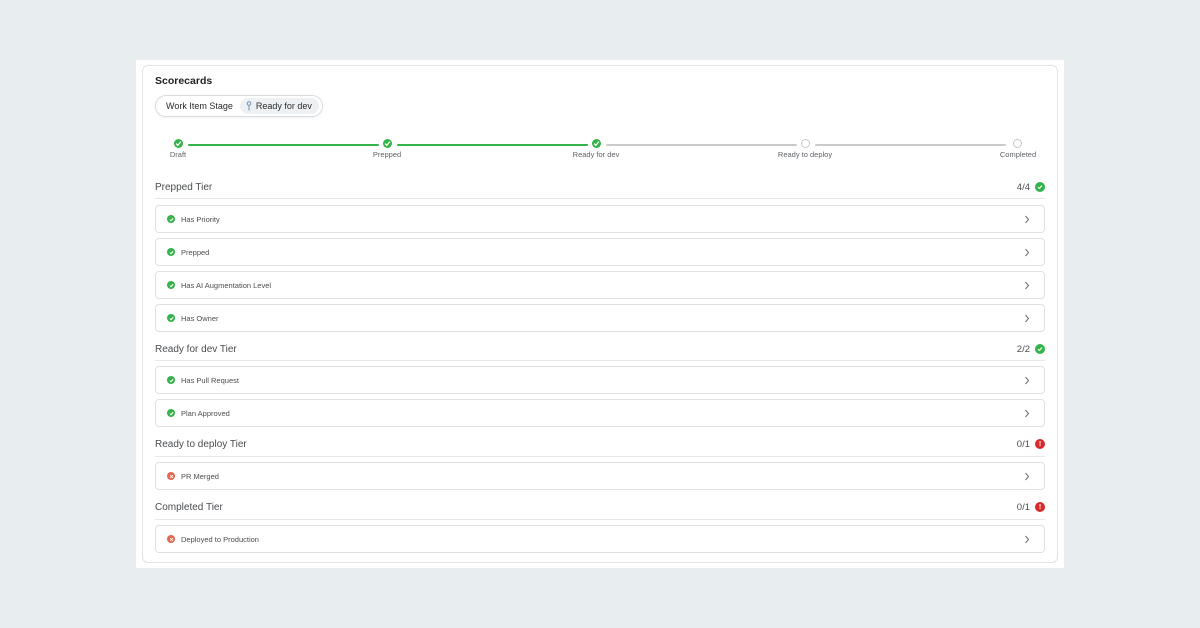  What do you see at coordinates (1017, 143) in the screenshot?
I see `step-node-completed` at bounding box center [1017, 143].